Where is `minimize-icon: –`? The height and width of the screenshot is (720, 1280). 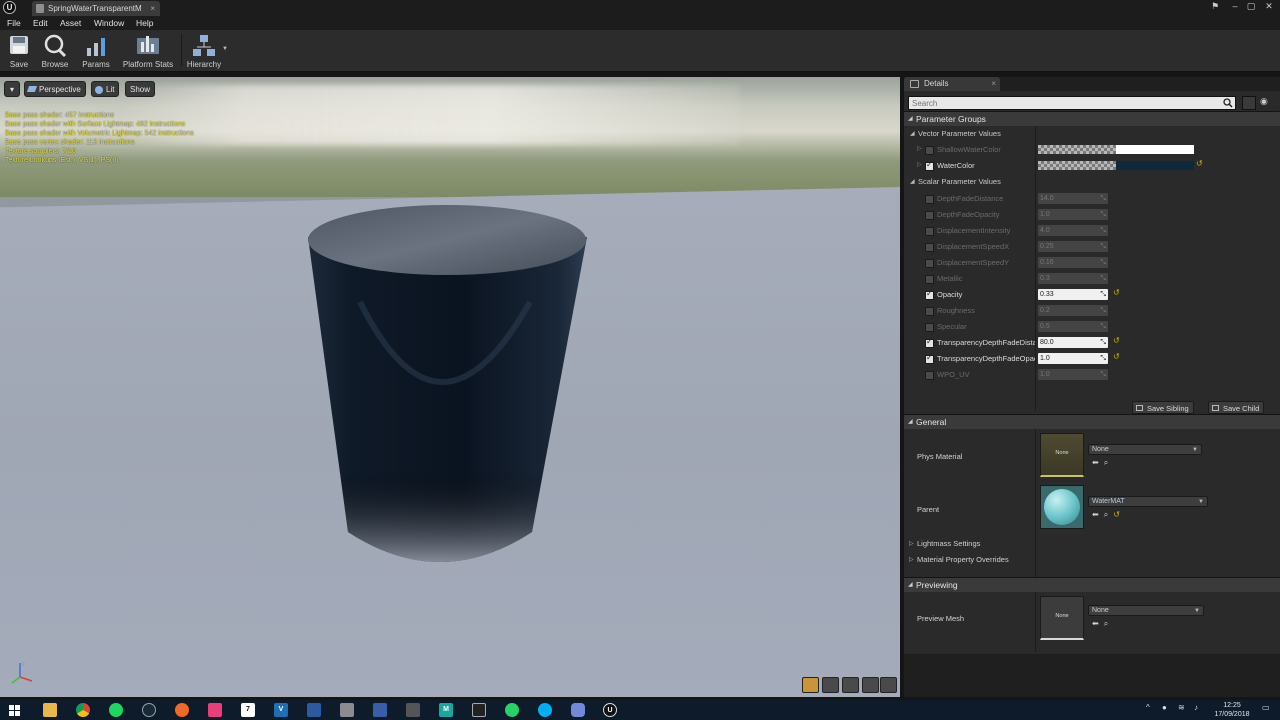
minimize-icon: – is located at coordinates (1235, 6).